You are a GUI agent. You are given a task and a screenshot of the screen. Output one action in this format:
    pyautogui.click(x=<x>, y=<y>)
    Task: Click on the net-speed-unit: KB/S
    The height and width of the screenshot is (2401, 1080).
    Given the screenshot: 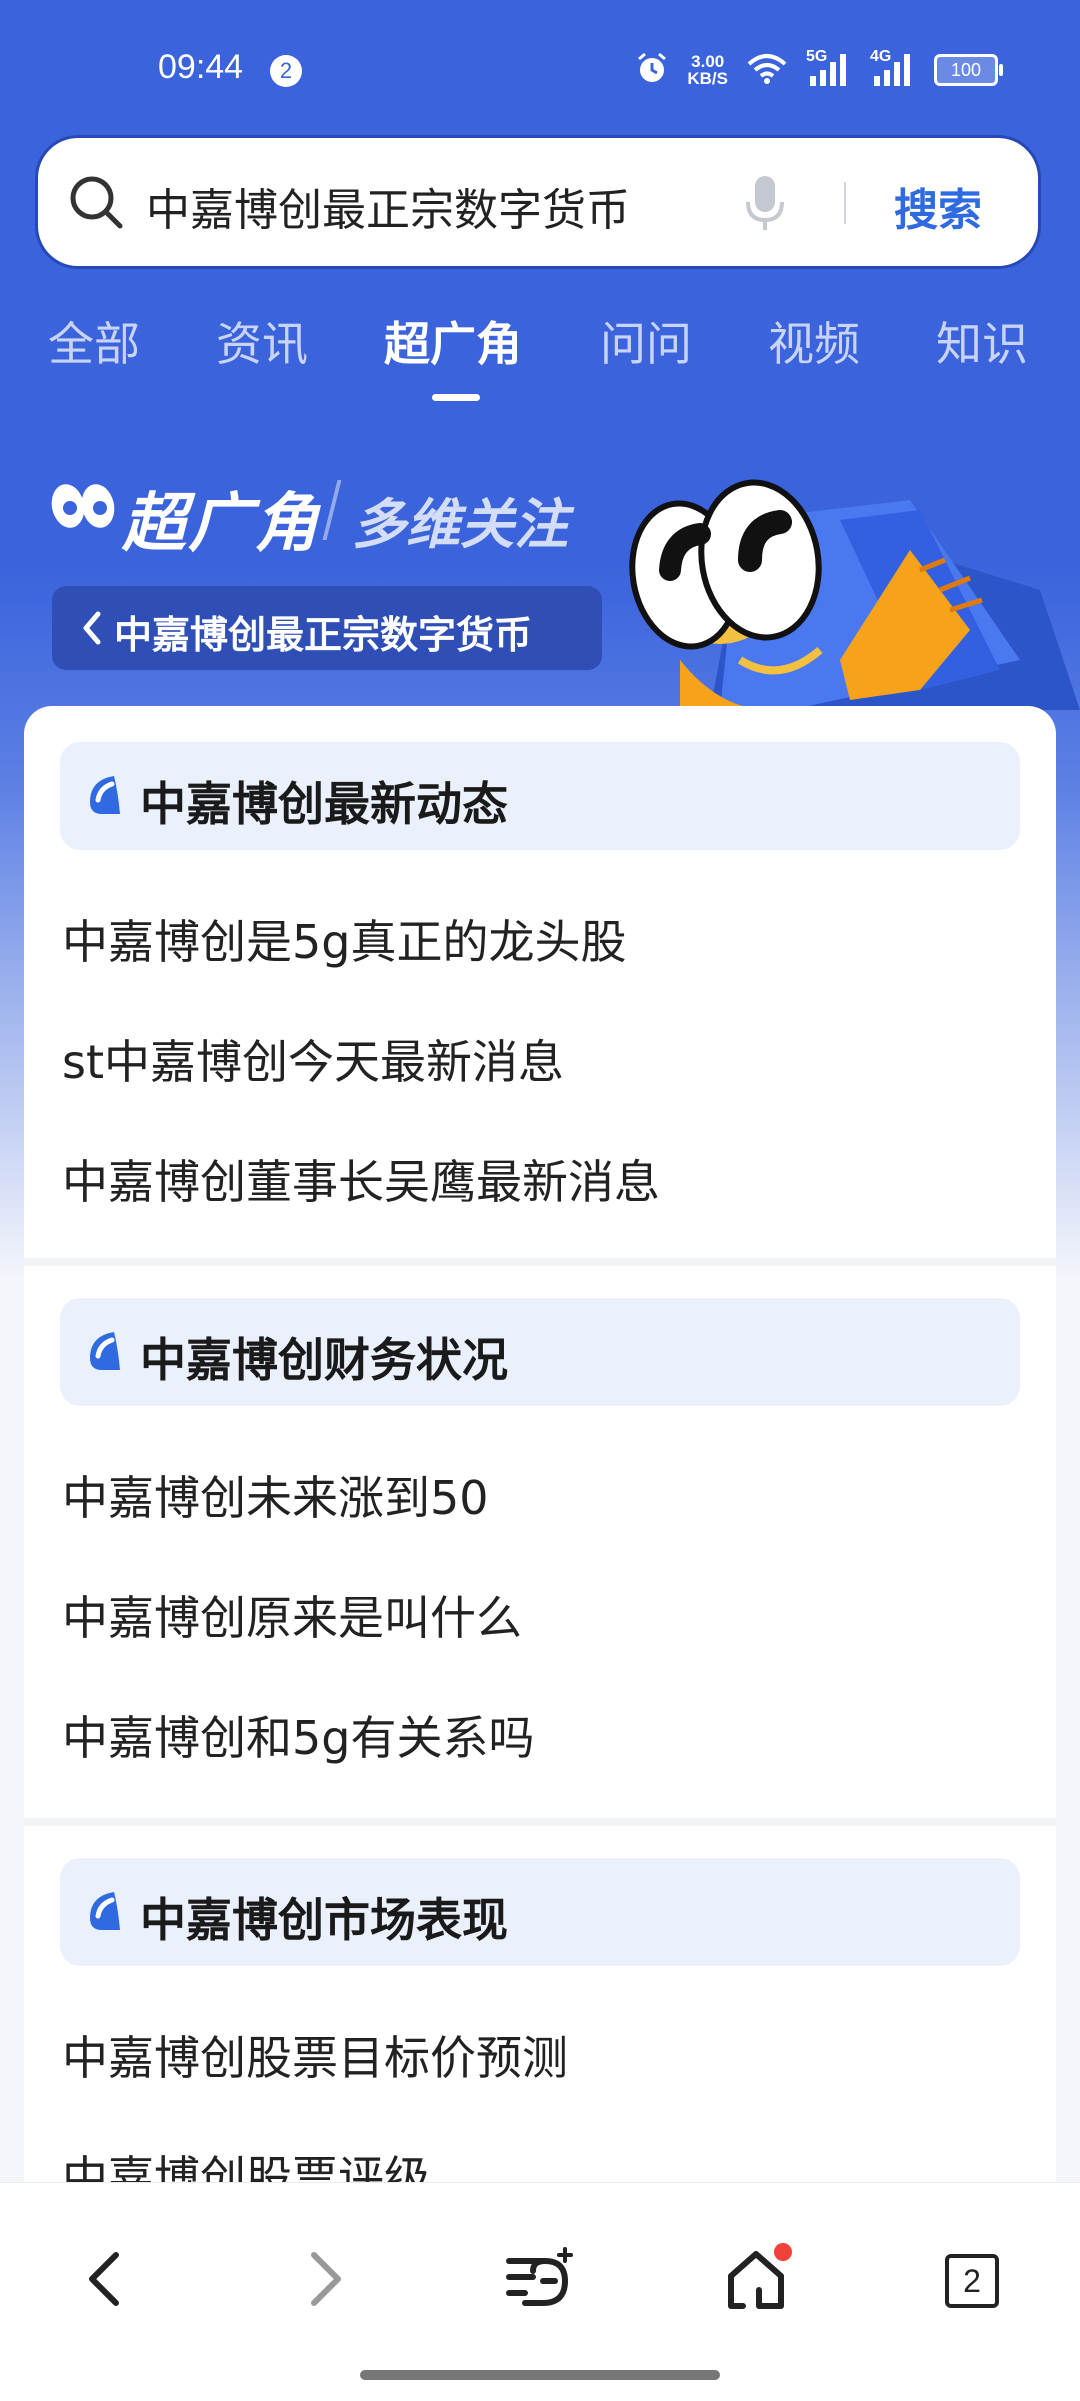 What is the action you would take?
    pyautogui.click(x=707, y=78)
    